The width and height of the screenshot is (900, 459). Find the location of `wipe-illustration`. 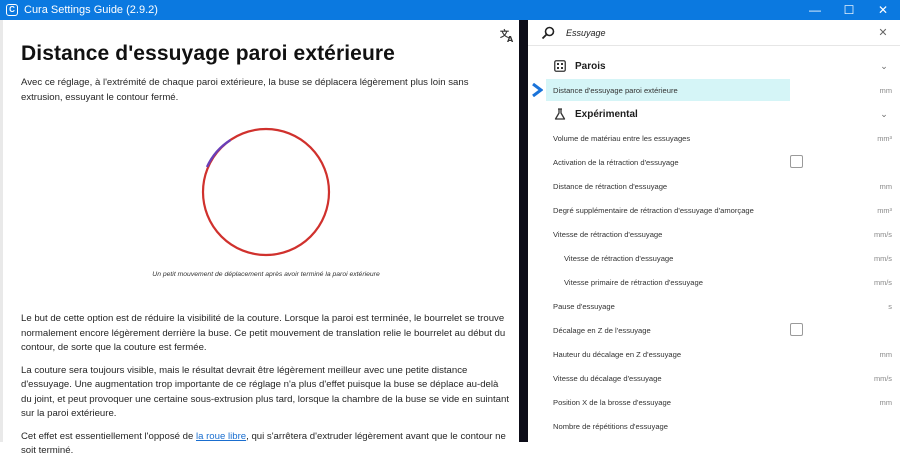

wipe-illustration is located at coordinates (266, 192).